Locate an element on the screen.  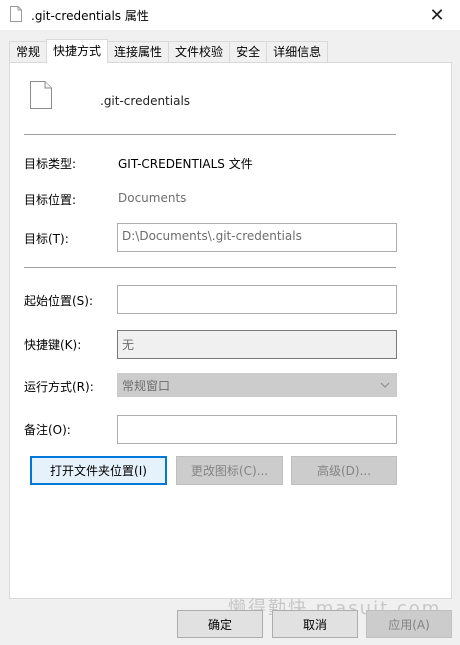
start-in-label: 起始位置(S): is located at coordinates (59, 301).